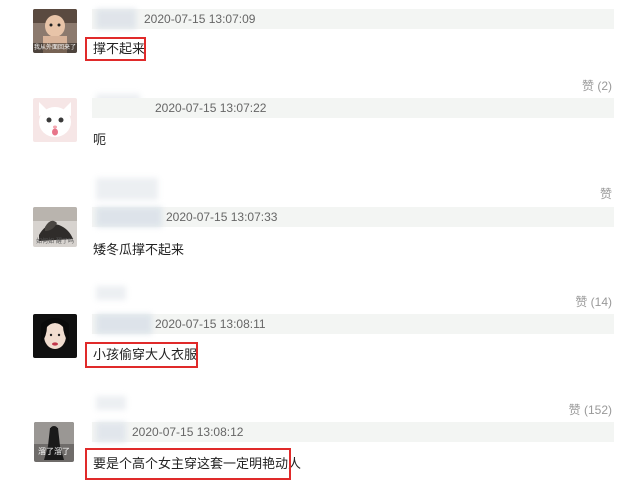 The image size is (640, 497). I want to click on like-count: 赞 (14), so click(593, 301).